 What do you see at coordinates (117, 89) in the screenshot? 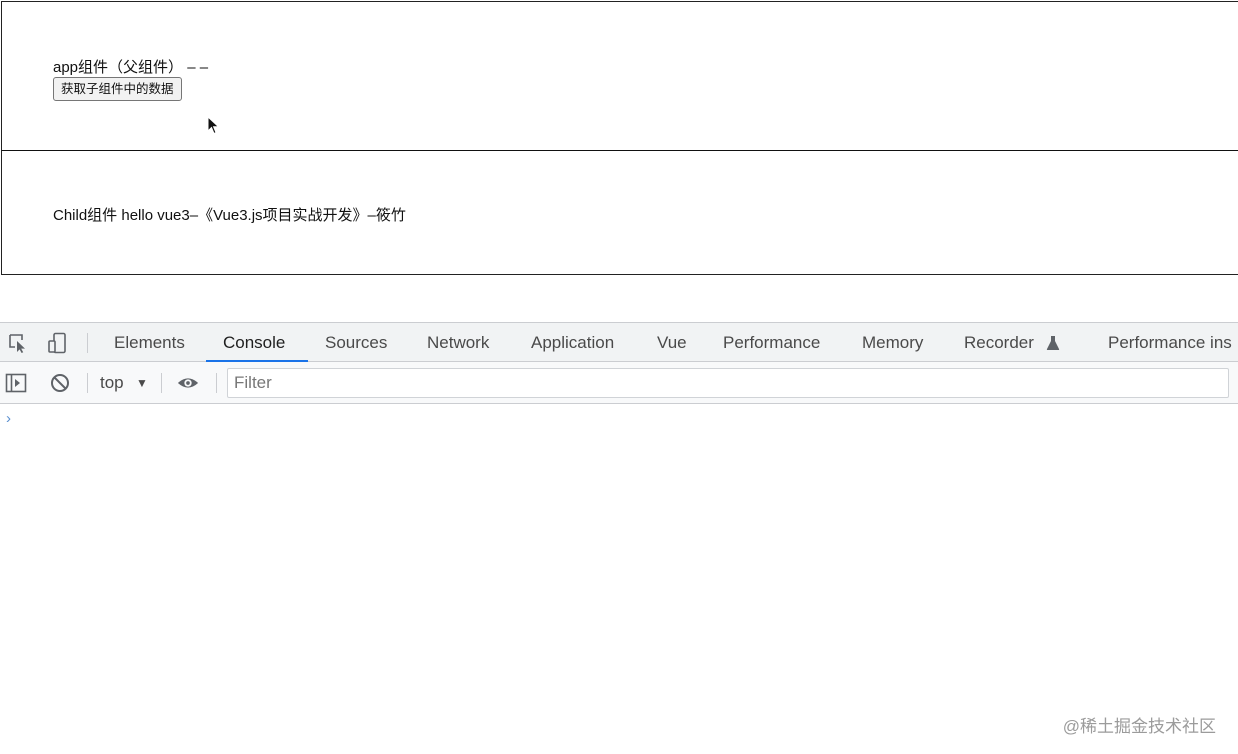
I see `get-child-data-button: 获取子组件中的数据` at bounding box center [117, 89].